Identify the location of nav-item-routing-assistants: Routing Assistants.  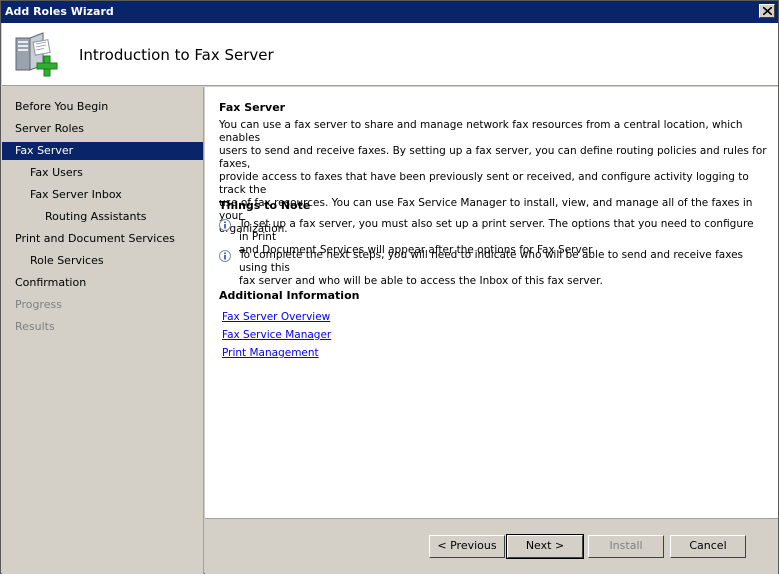
(102, 217).